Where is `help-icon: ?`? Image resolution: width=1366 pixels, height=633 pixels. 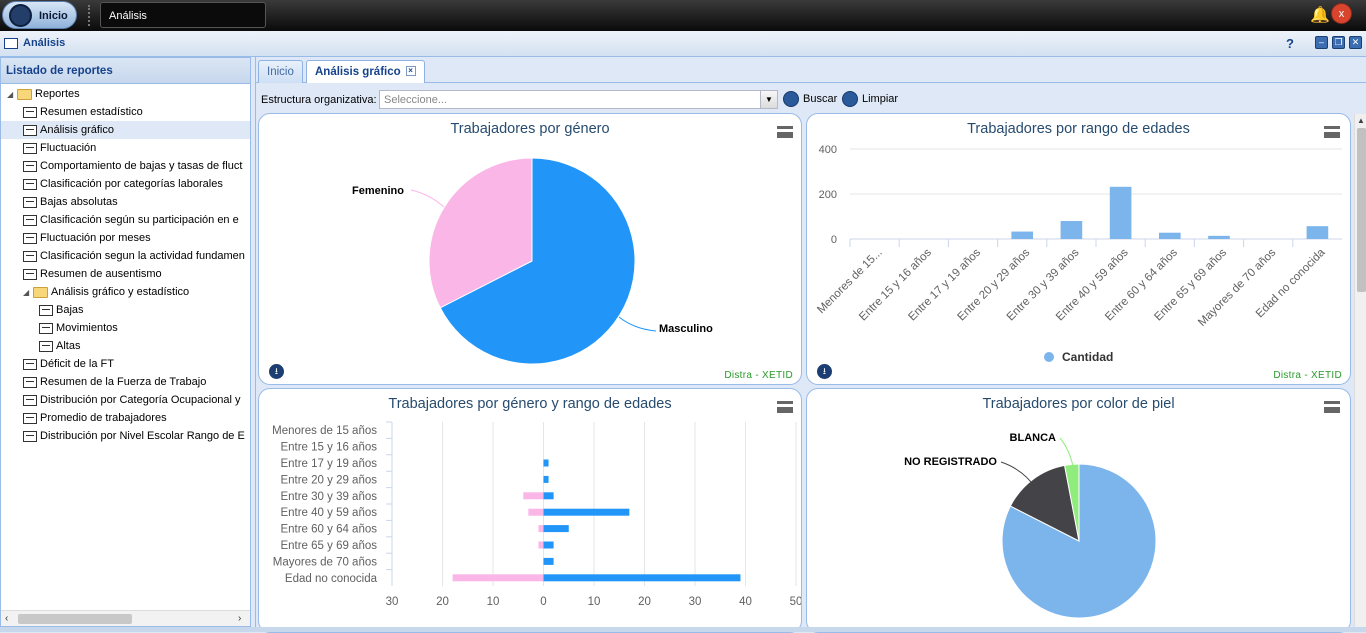 help-icon: ? is located at coordinates (1290, 43).